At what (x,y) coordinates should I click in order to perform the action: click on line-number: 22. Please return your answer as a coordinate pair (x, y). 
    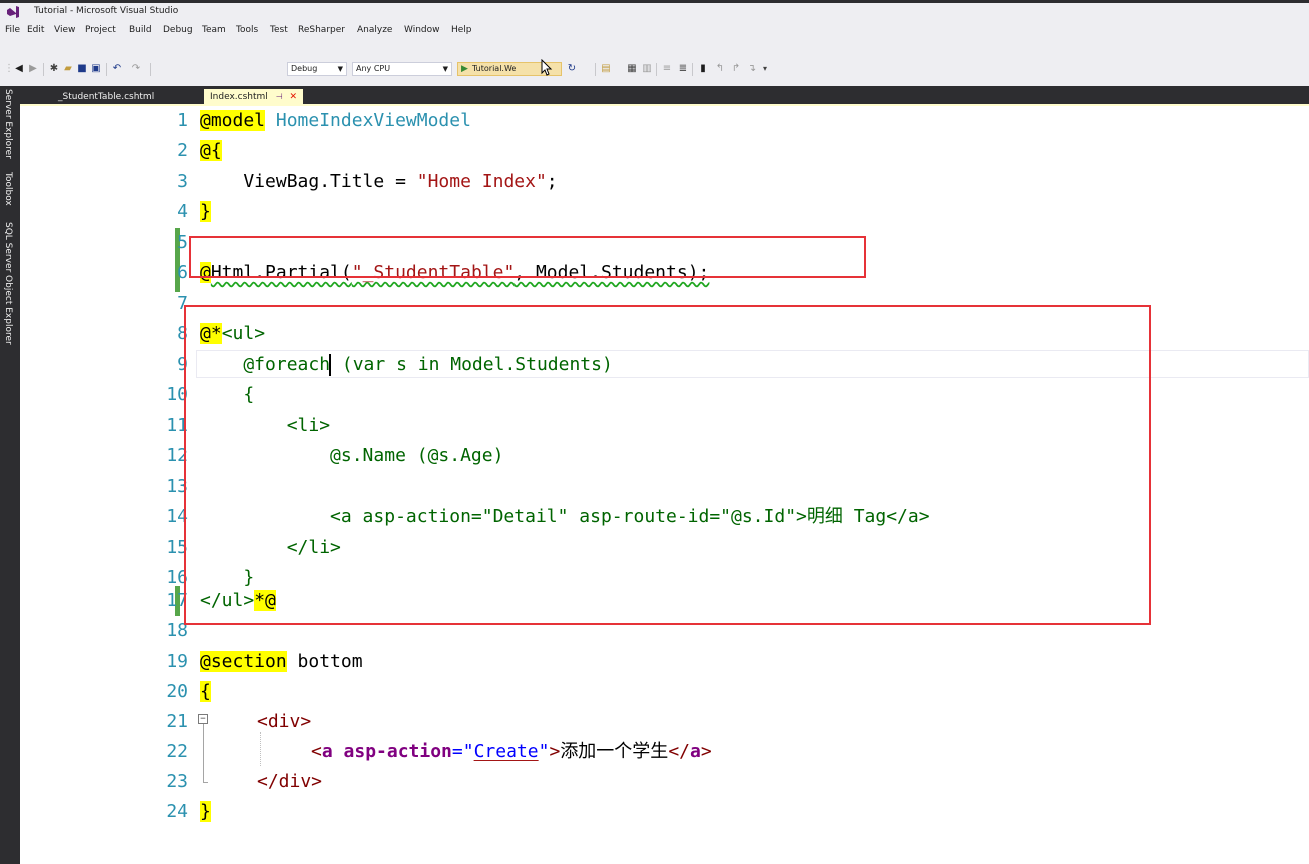
    Looking at the image, I should click on (177, 751).